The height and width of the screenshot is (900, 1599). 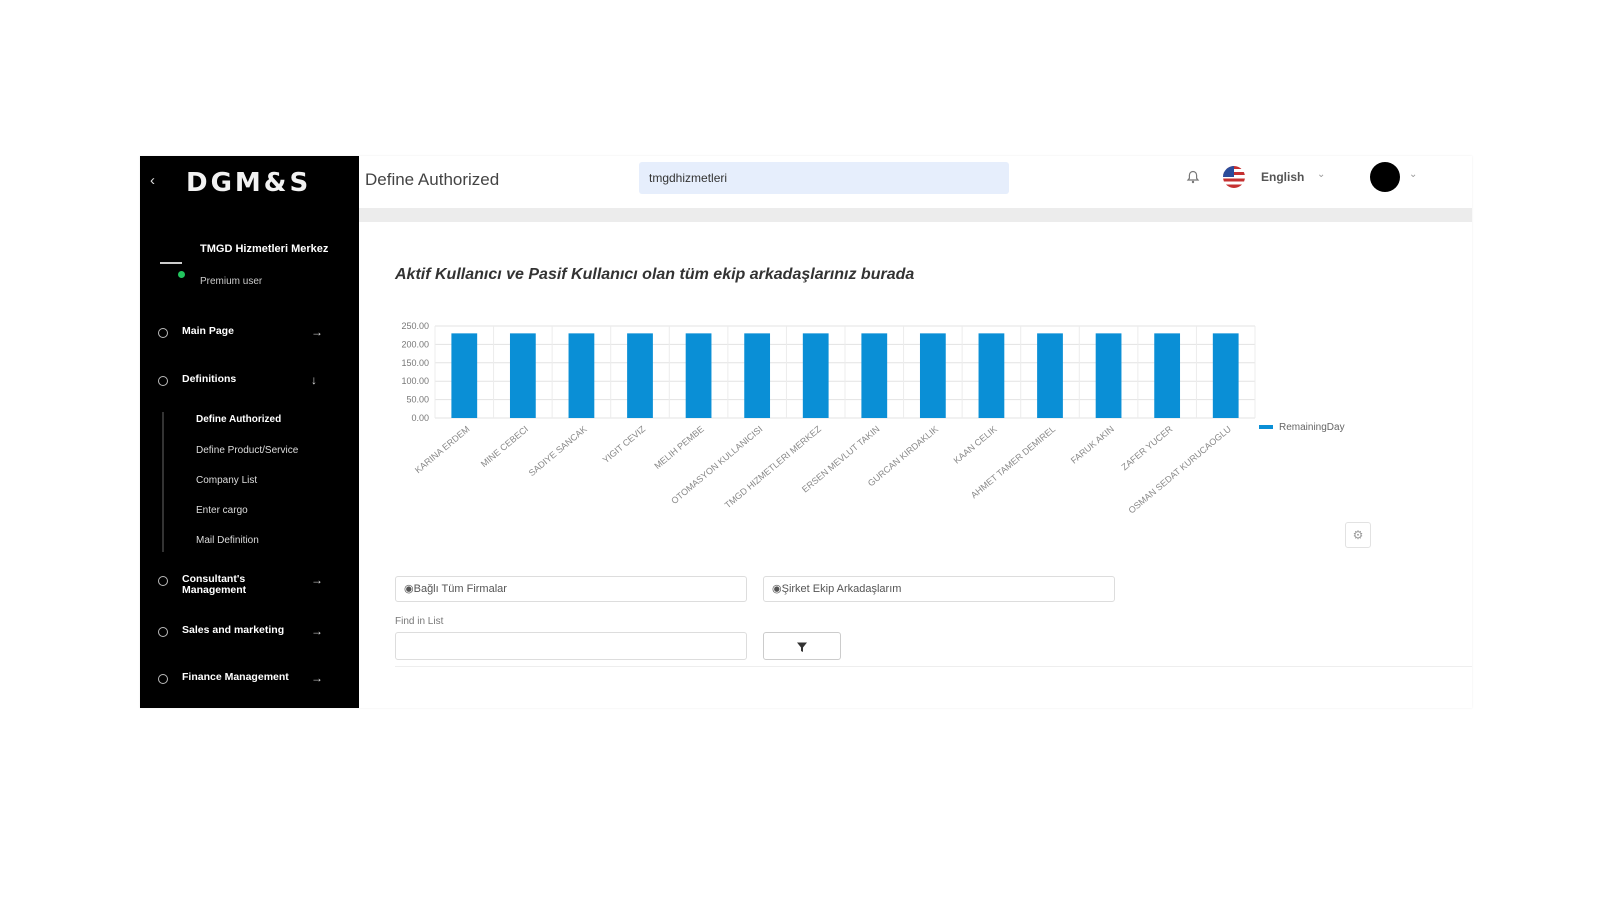 I want to click on sidebar-item-finance: Finance Management →, so click(x=249, y=680).